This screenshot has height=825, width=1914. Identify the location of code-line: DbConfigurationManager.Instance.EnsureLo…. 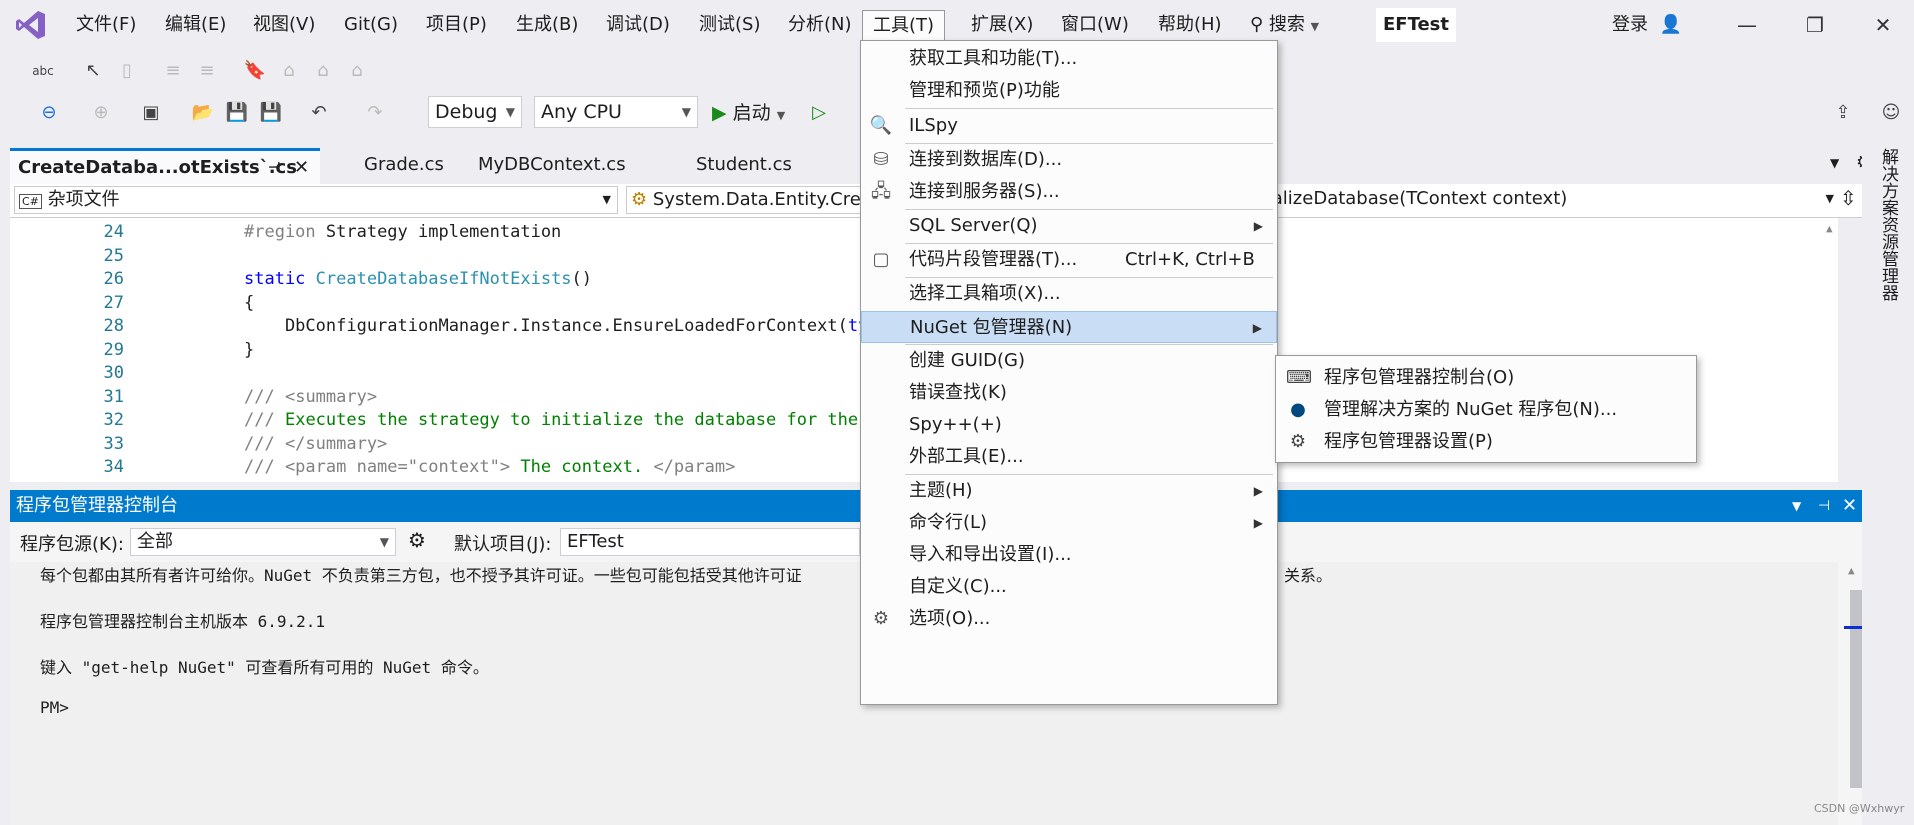
(571, 326).